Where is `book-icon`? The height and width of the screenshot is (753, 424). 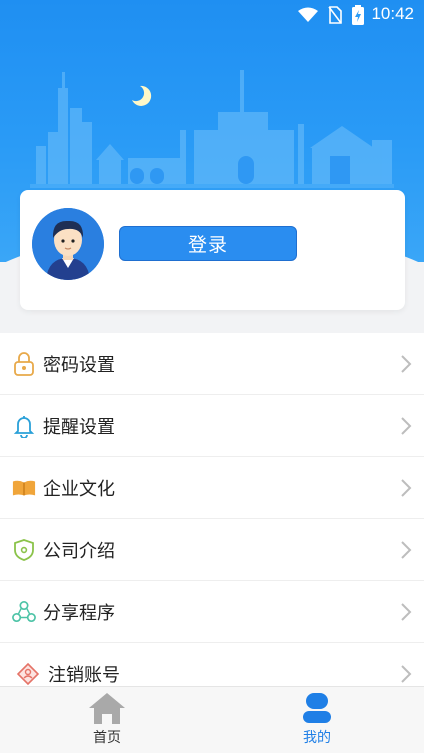
book-icon is located at coordinates (24, 488).